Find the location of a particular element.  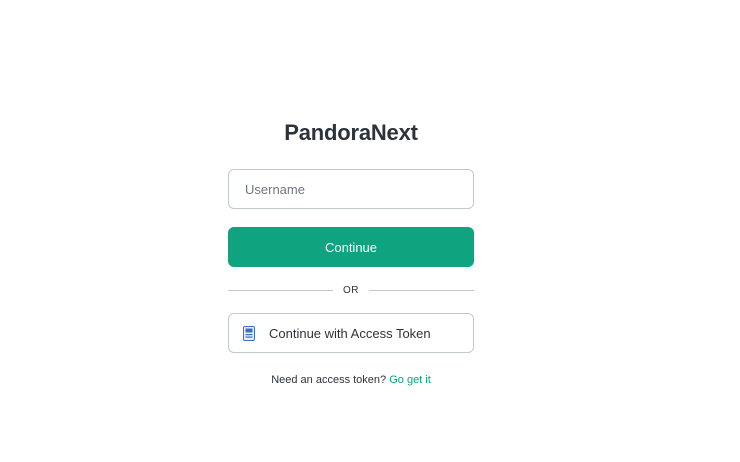

token-button-label: Continue with Access Token is located at coordinates (350, 333).